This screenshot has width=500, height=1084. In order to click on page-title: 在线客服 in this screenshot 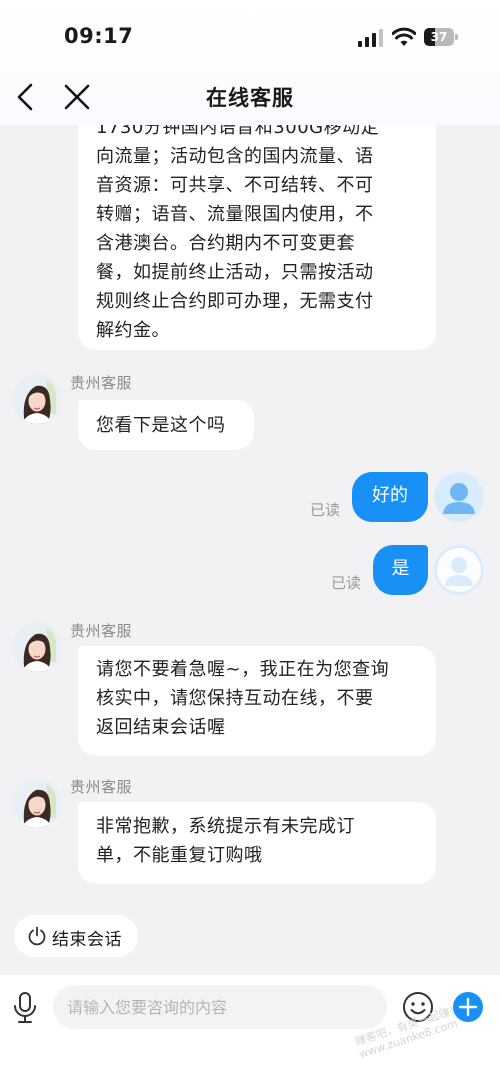, I will do `click(250, 98)`.